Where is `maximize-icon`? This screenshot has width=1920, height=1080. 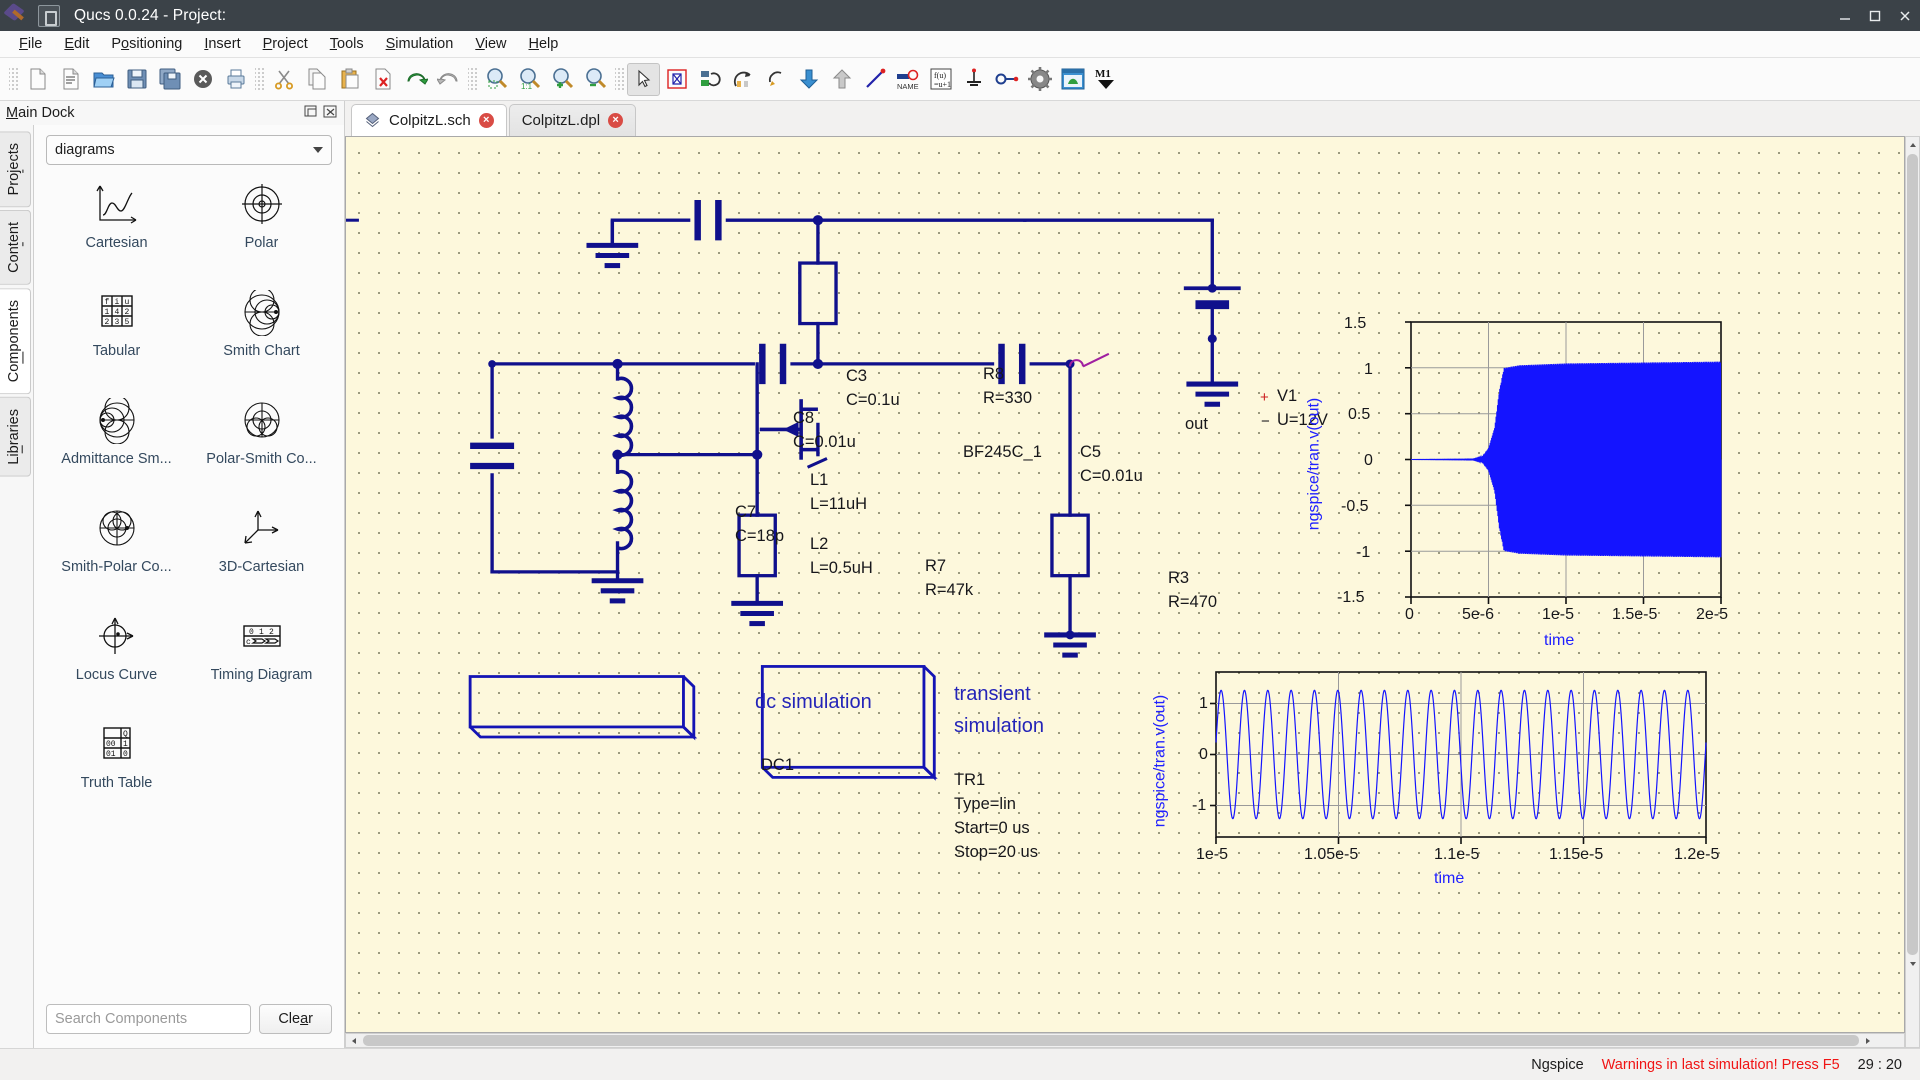
maximize-icon is located at coordinates (1875, 15).